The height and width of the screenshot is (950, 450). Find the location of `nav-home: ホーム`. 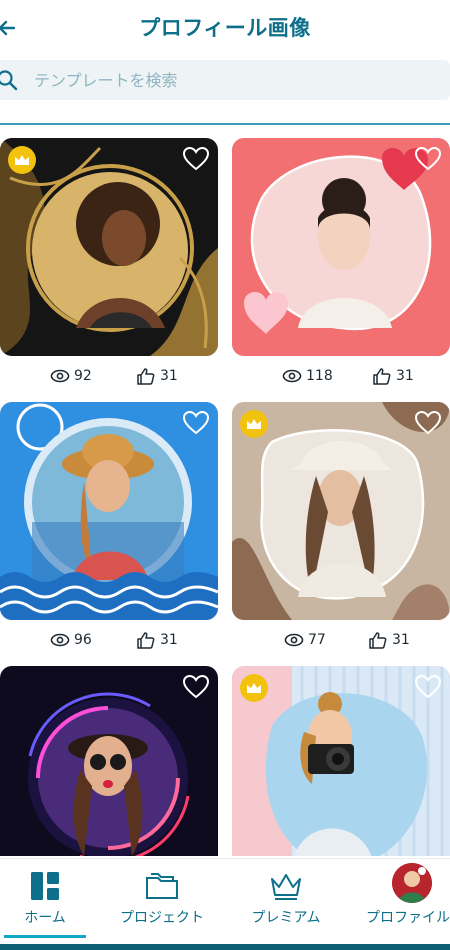

nav-home: ホーム is located at coordinates (45, 904).